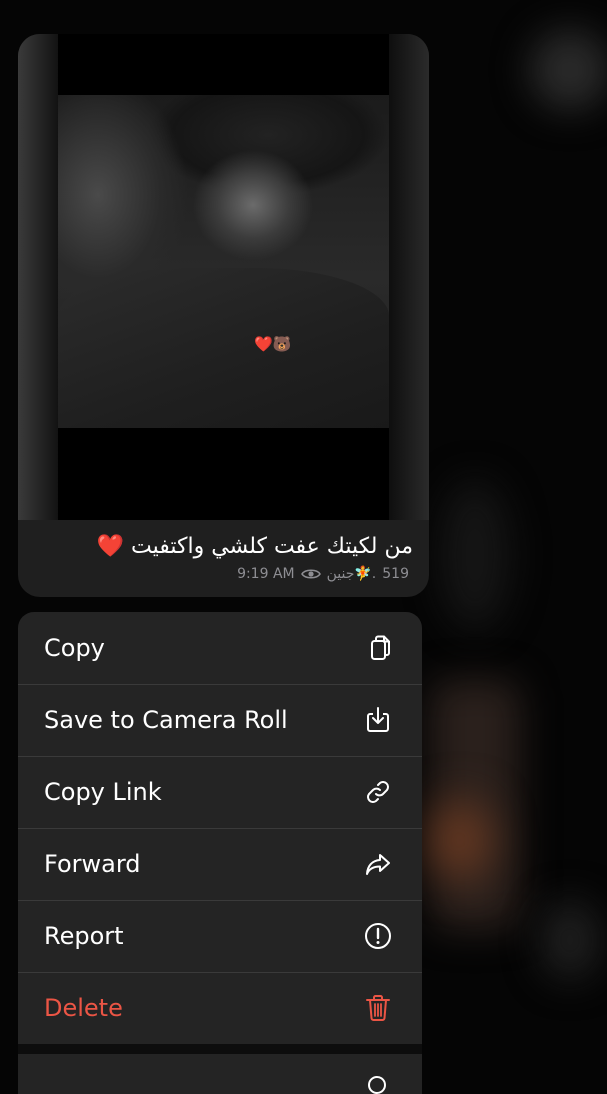 The height and width of the screenshot is (1094, 607). Describe the element at coordinates (220, 1049) in the screenshot. I see `menu-separator-gap` at that location.